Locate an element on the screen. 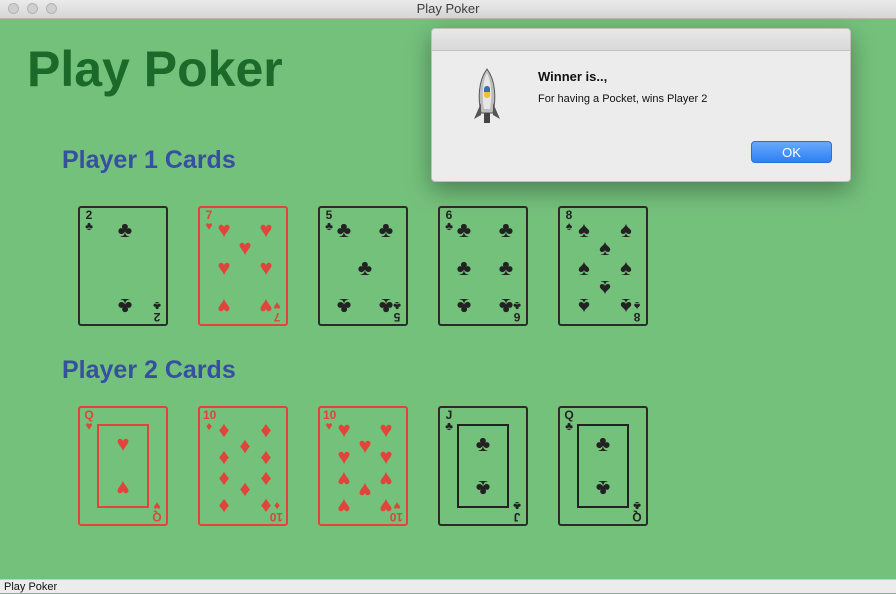  card-8-of-spades: 8 ♠ 8 ♠ ♠ ♠ ♠ ♠ ♠ ♠ ♠ ♠ is located at coordinates (603, 266).